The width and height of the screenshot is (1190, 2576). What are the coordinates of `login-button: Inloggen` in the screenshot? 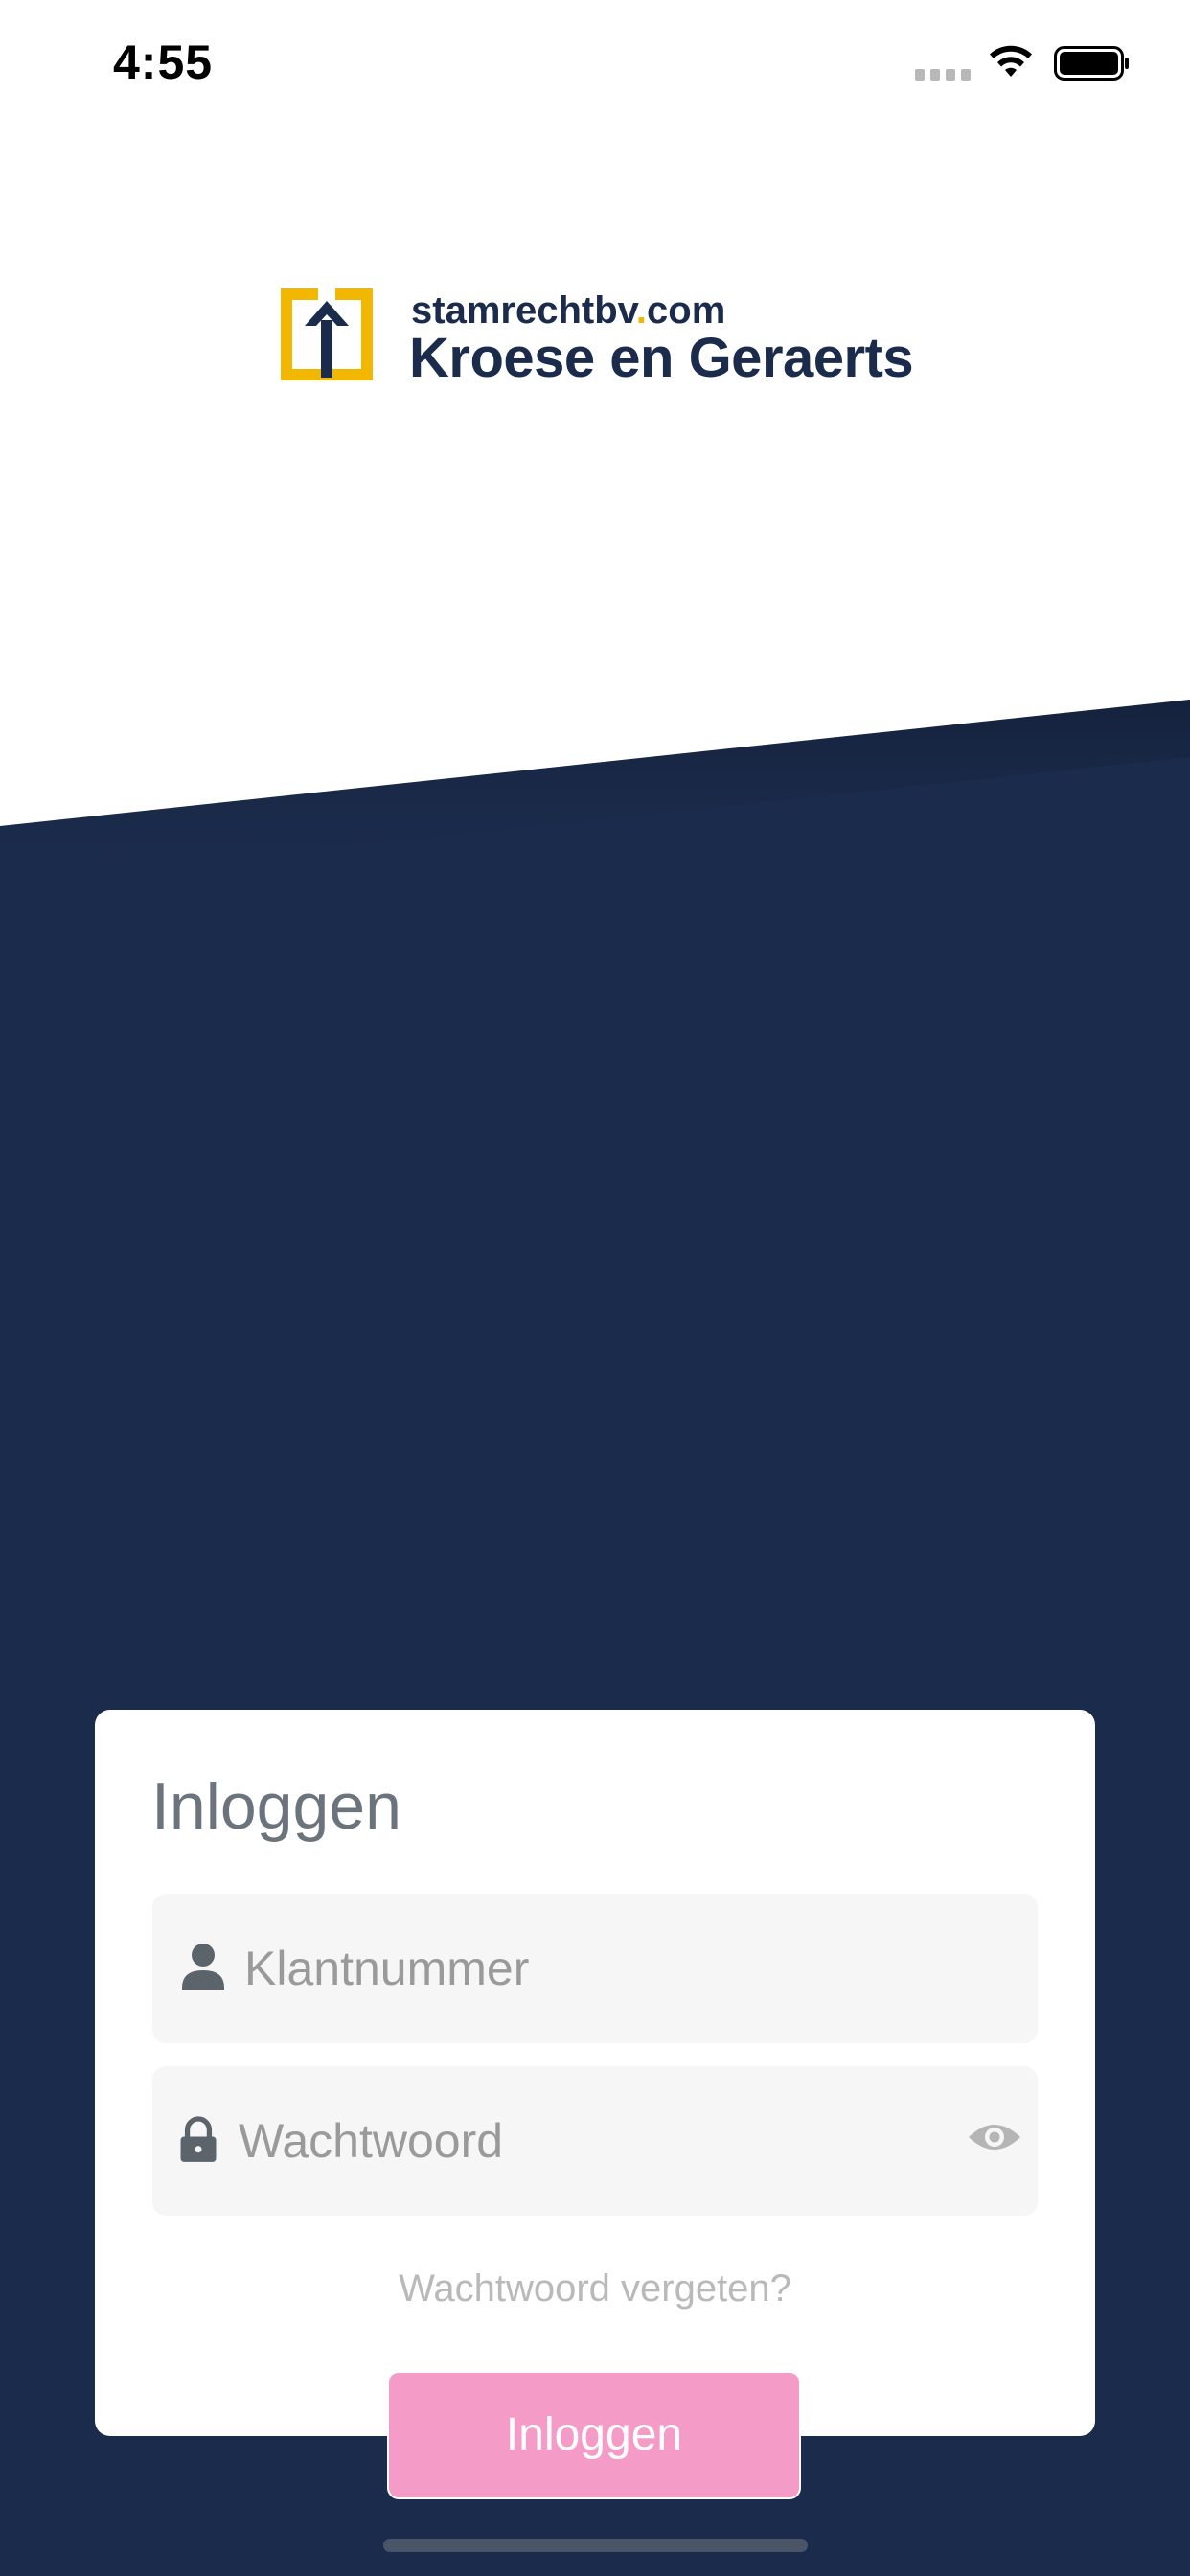 It's located at (594, 2435).